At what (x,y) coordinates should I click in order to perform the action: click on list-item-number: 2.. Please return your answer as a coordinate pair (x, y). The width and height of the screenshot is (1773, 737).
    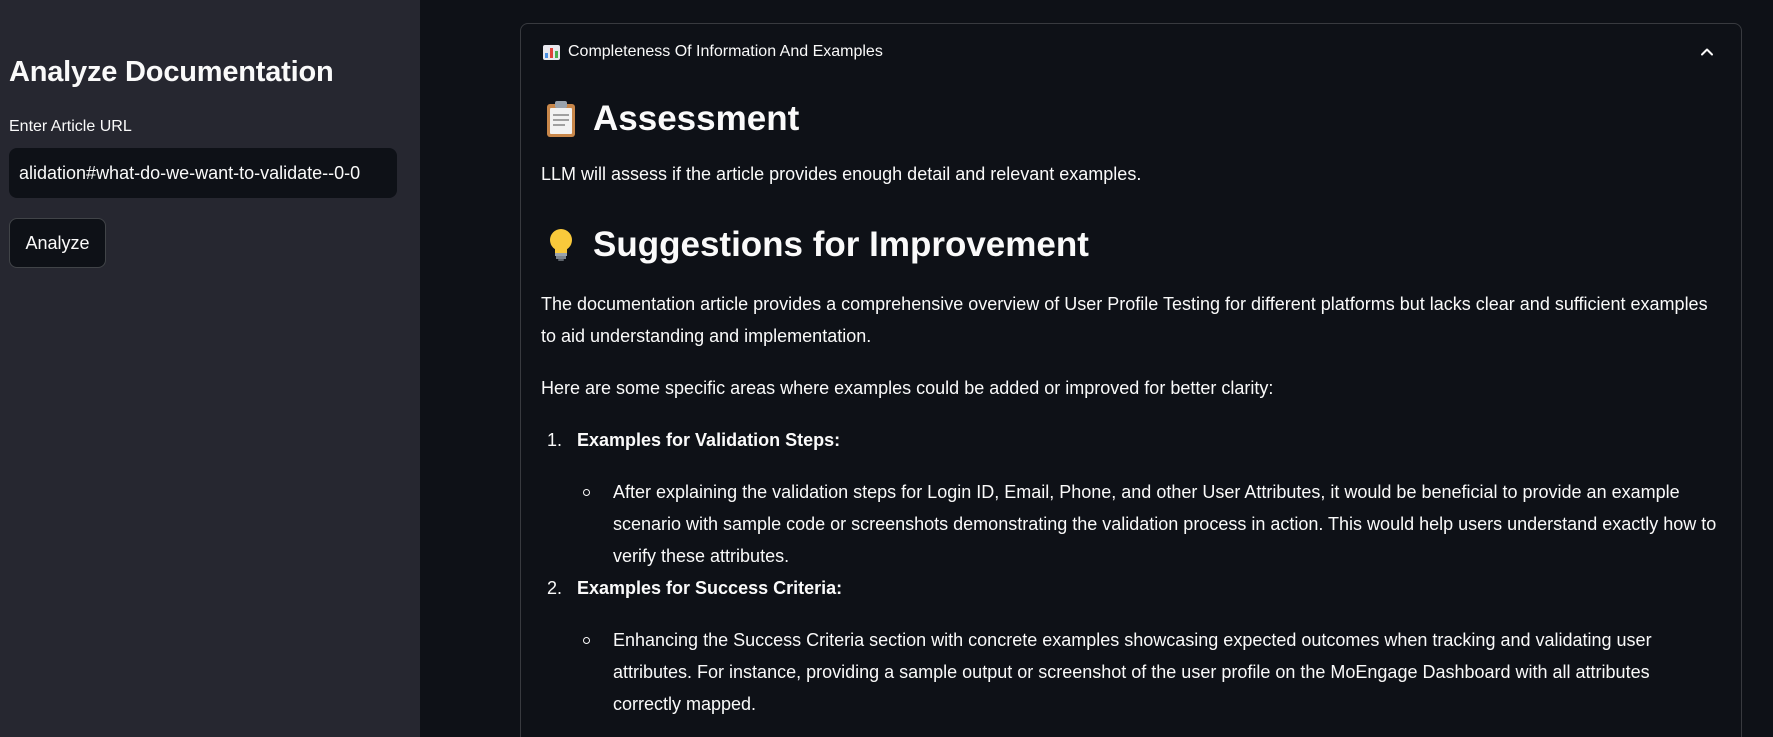
    Looking at the image, I should click on (555, 588).